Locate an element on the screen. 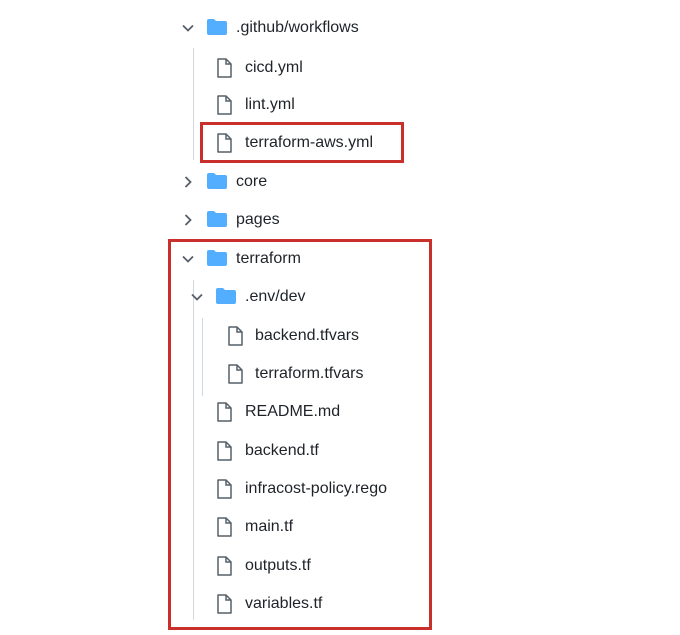 Image resolution: width=680 pixels, height=635 pixels. tree-folder-label: .github/workflows is located at coordinates (297, 27).